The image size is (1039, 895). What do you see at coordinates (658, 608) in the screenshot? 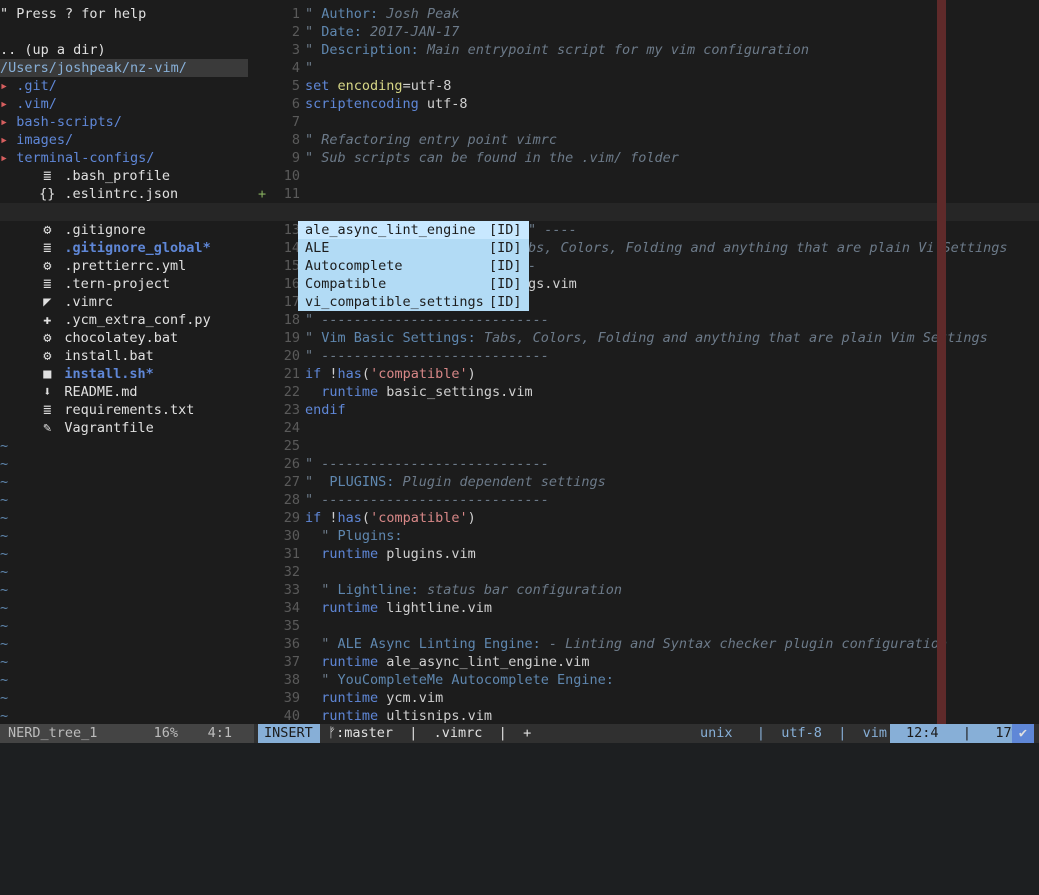
I see `code-line: 34 runtime lightline.vim` at bounding box center [658, 608].